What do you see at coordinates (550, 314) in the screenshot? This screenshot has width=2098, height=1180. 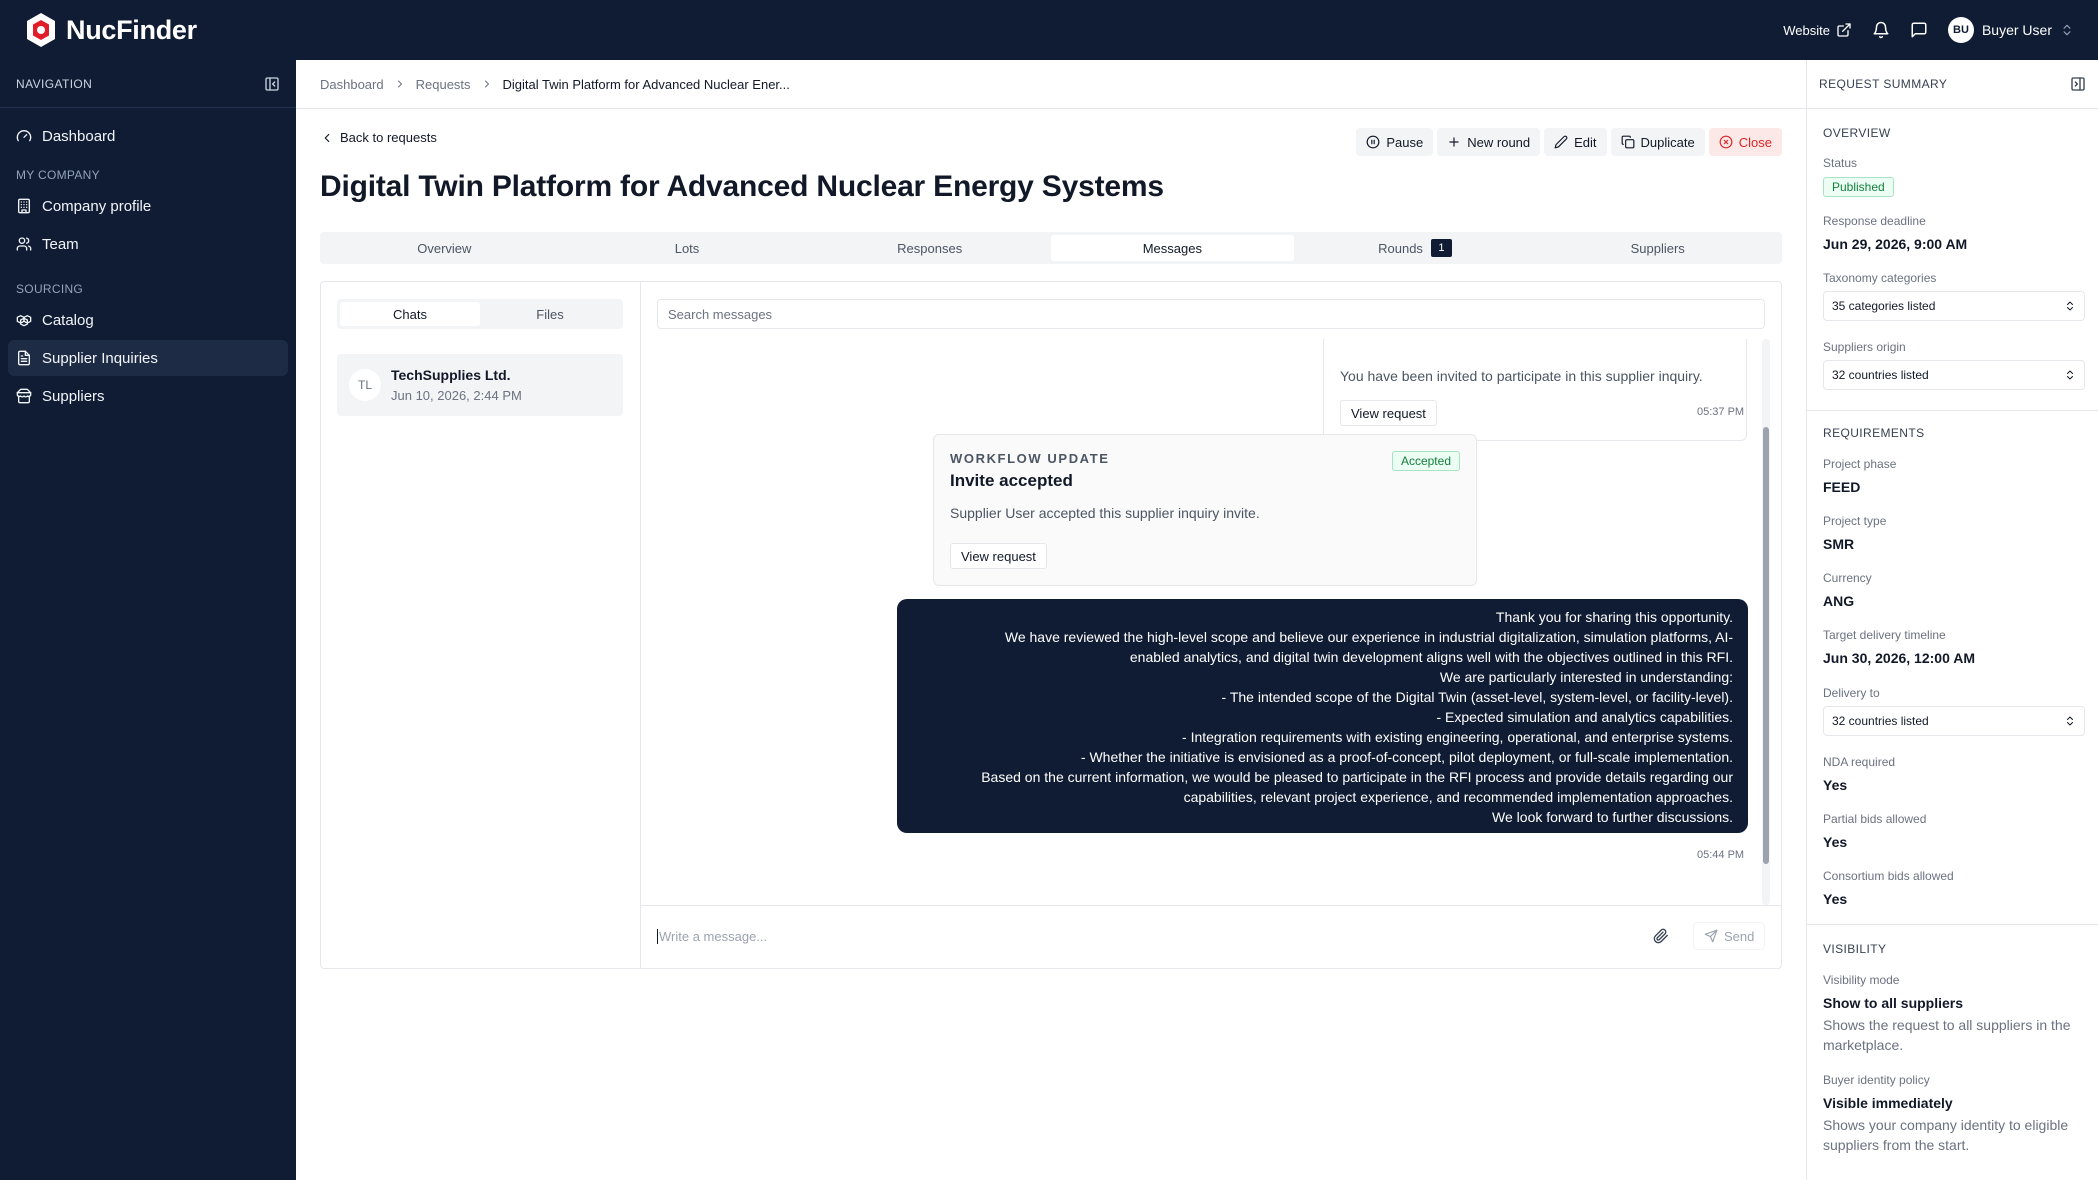 I see `tab-files: Files` at bounding box center [550, 314].